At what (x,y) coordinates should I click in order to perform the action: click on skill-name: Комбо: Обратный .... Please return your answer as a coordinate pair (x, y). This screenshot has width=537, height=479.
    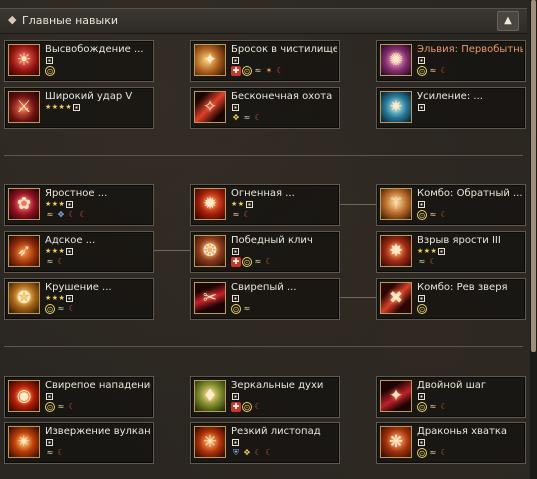
    Looking at the image, I should click on (470, 193).